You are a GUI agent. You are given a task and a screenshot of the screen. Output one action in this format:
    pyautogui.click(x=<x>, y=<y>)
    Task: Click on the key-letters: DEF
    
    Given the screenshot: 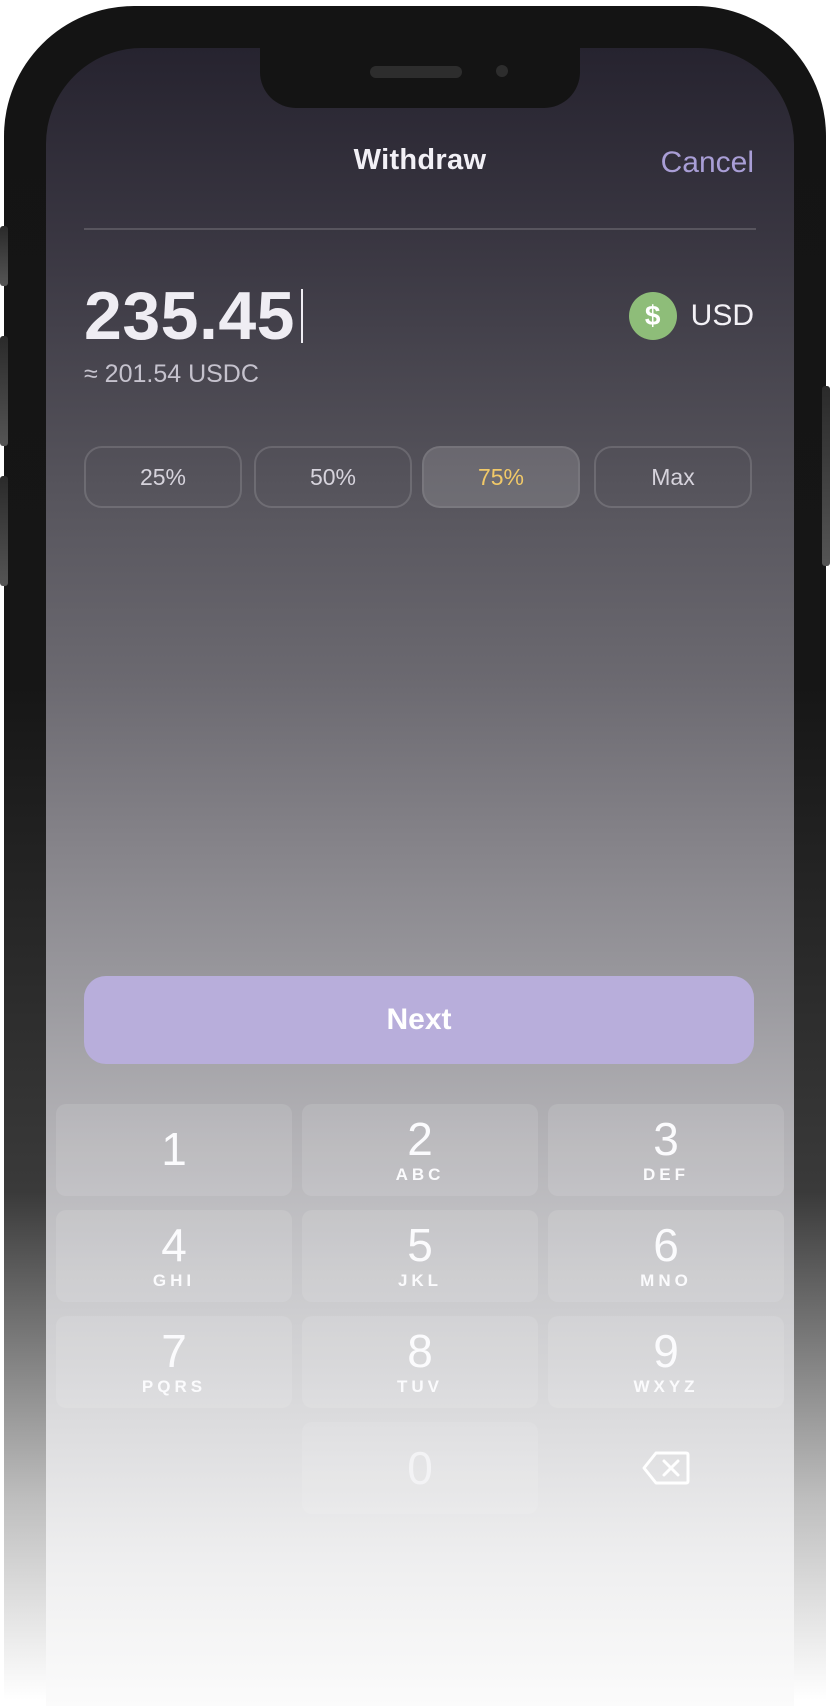 What is the action you would take?
    pyautogui.click(x=666, y=1174)
    